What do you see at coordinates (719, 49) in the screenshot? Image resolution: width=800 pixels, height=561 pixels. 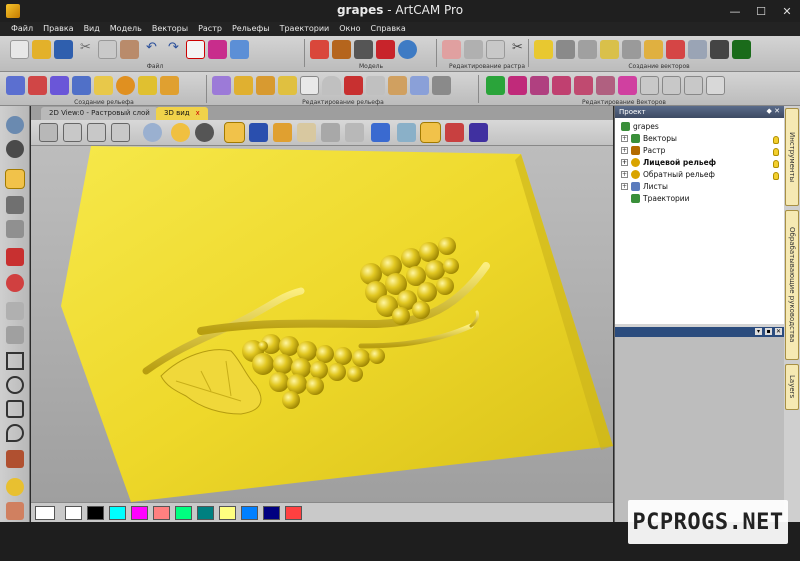 I see `nrs-text-icon` at bounding box center [719, 49].